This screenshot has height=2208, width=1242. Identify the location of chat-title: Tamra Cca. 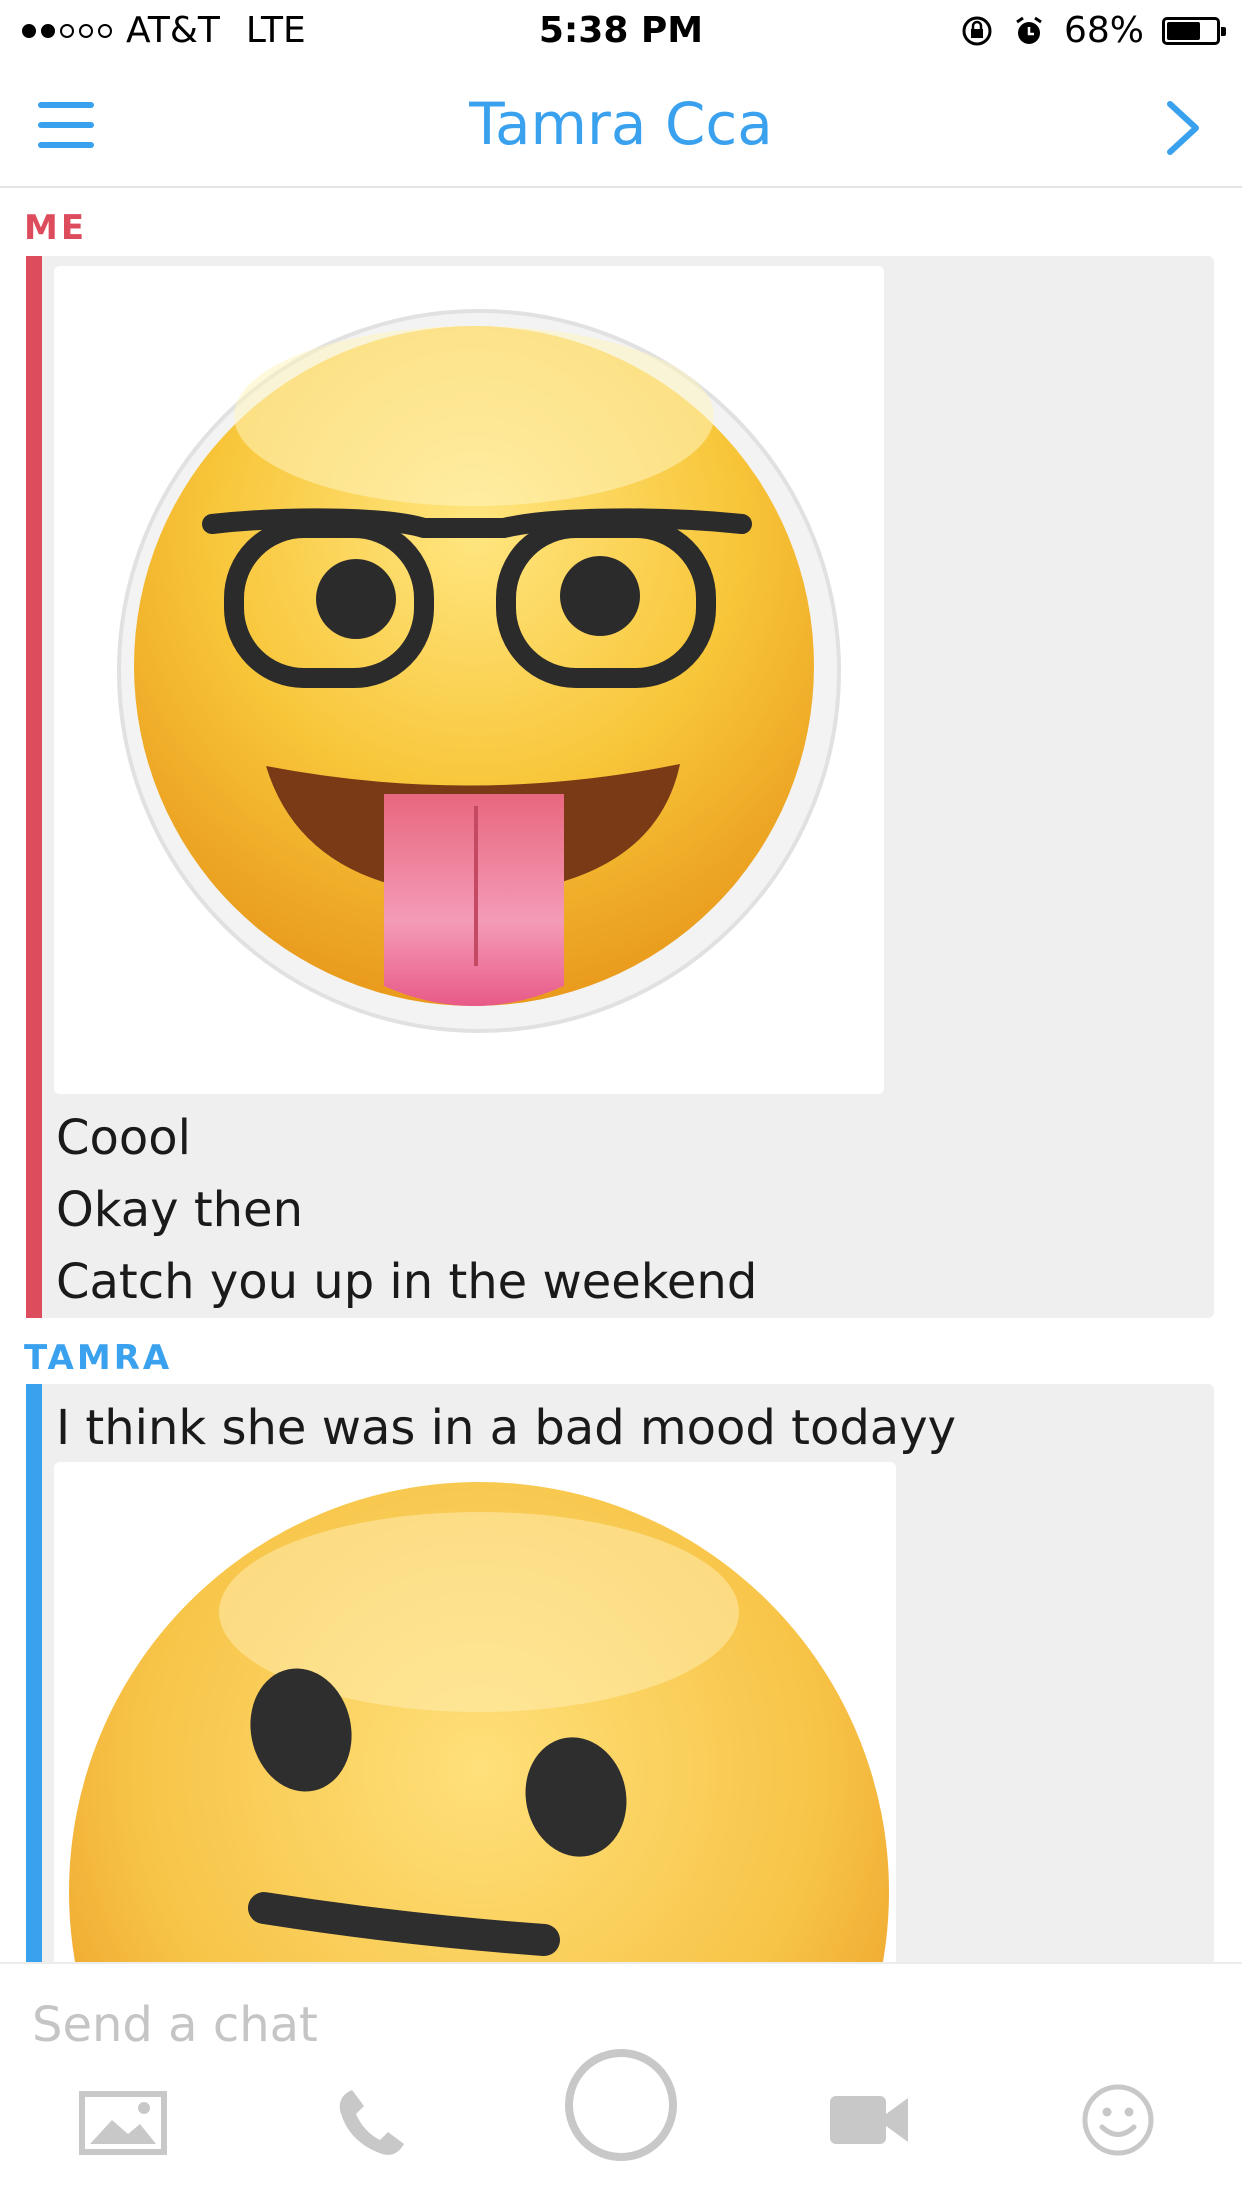
(621, 124).